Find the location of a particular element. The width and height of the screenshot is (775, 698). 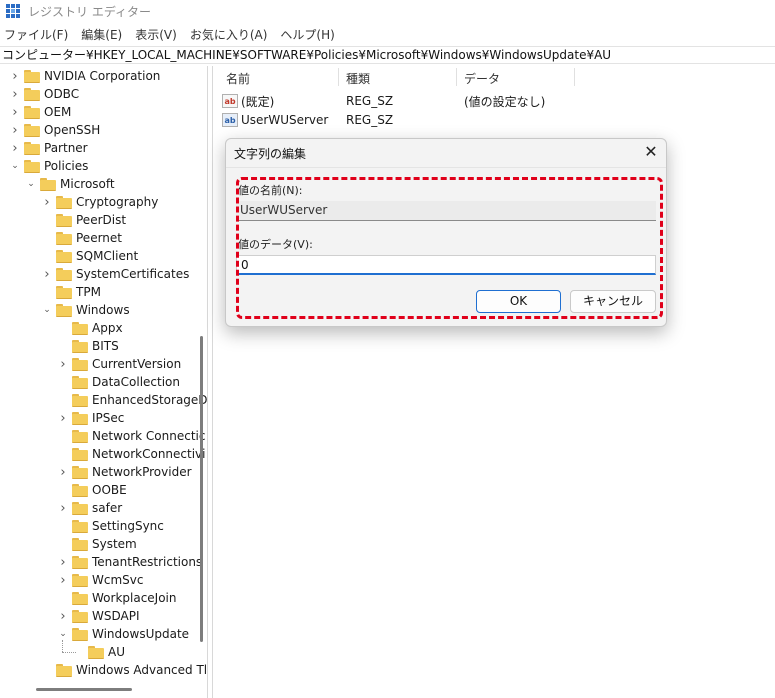

column-header-type: 種類 is located at coordinates (358, 78).